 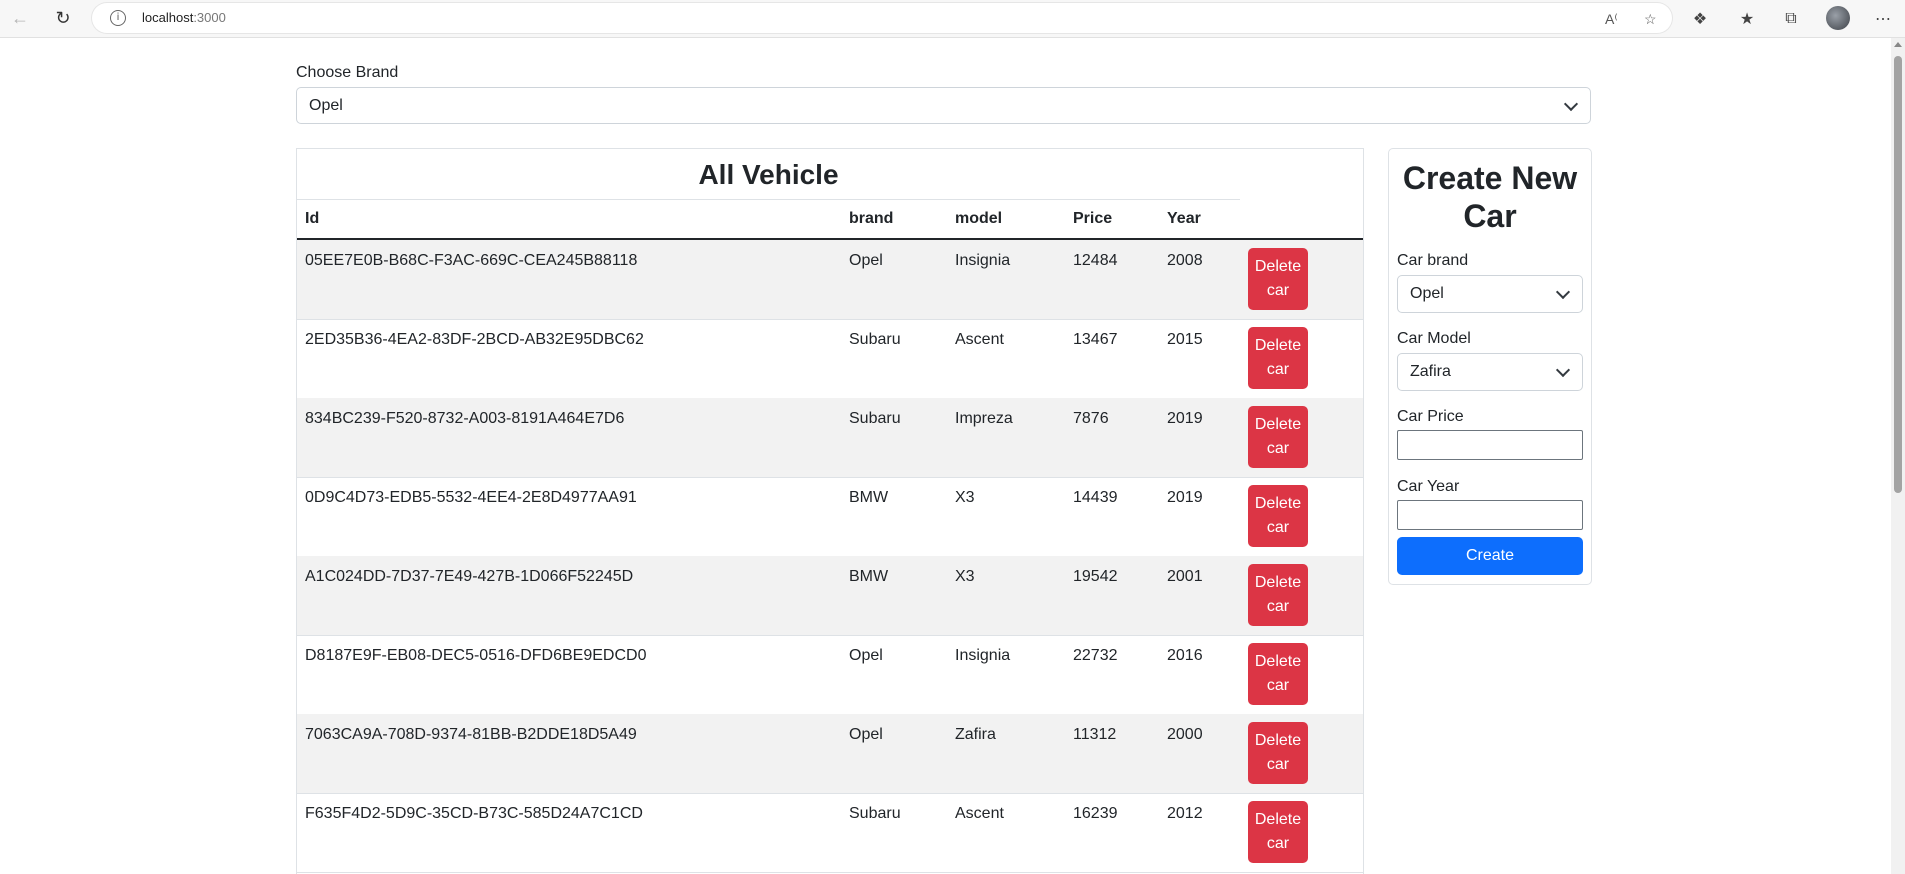 I want to click on url-host: localhost, so click(x=168, y=17).